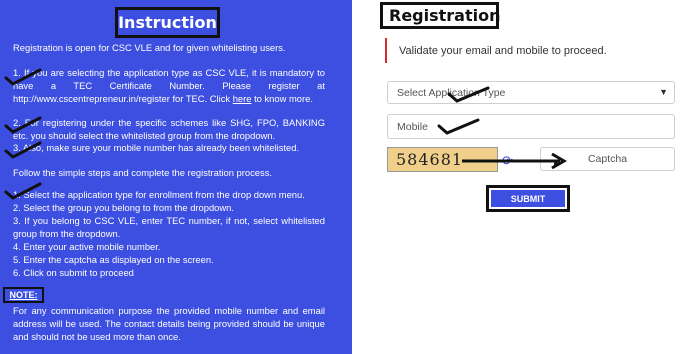 The image size is (684, 354). What do you see at coordinates (23, 295) in the screenshot?
I see `note-label: NOTE:` at bounding box center [23, 295].